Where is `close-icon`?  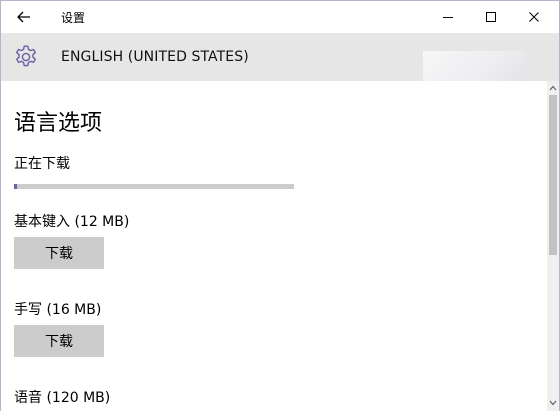
close-icon is located at coordinates (534, 17).